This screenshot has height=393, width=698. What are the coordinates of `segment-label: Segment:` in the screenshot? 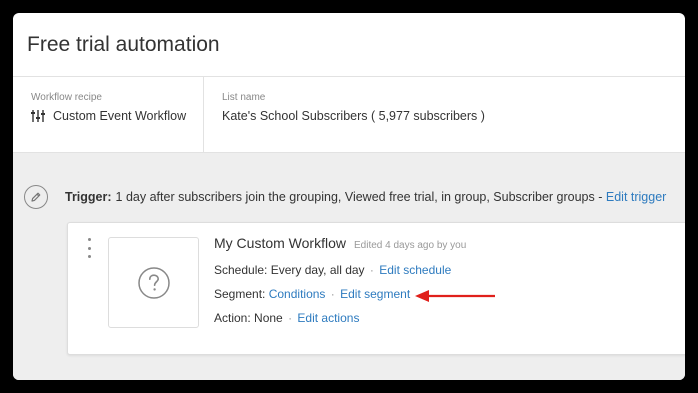 It's located at (240, 294).